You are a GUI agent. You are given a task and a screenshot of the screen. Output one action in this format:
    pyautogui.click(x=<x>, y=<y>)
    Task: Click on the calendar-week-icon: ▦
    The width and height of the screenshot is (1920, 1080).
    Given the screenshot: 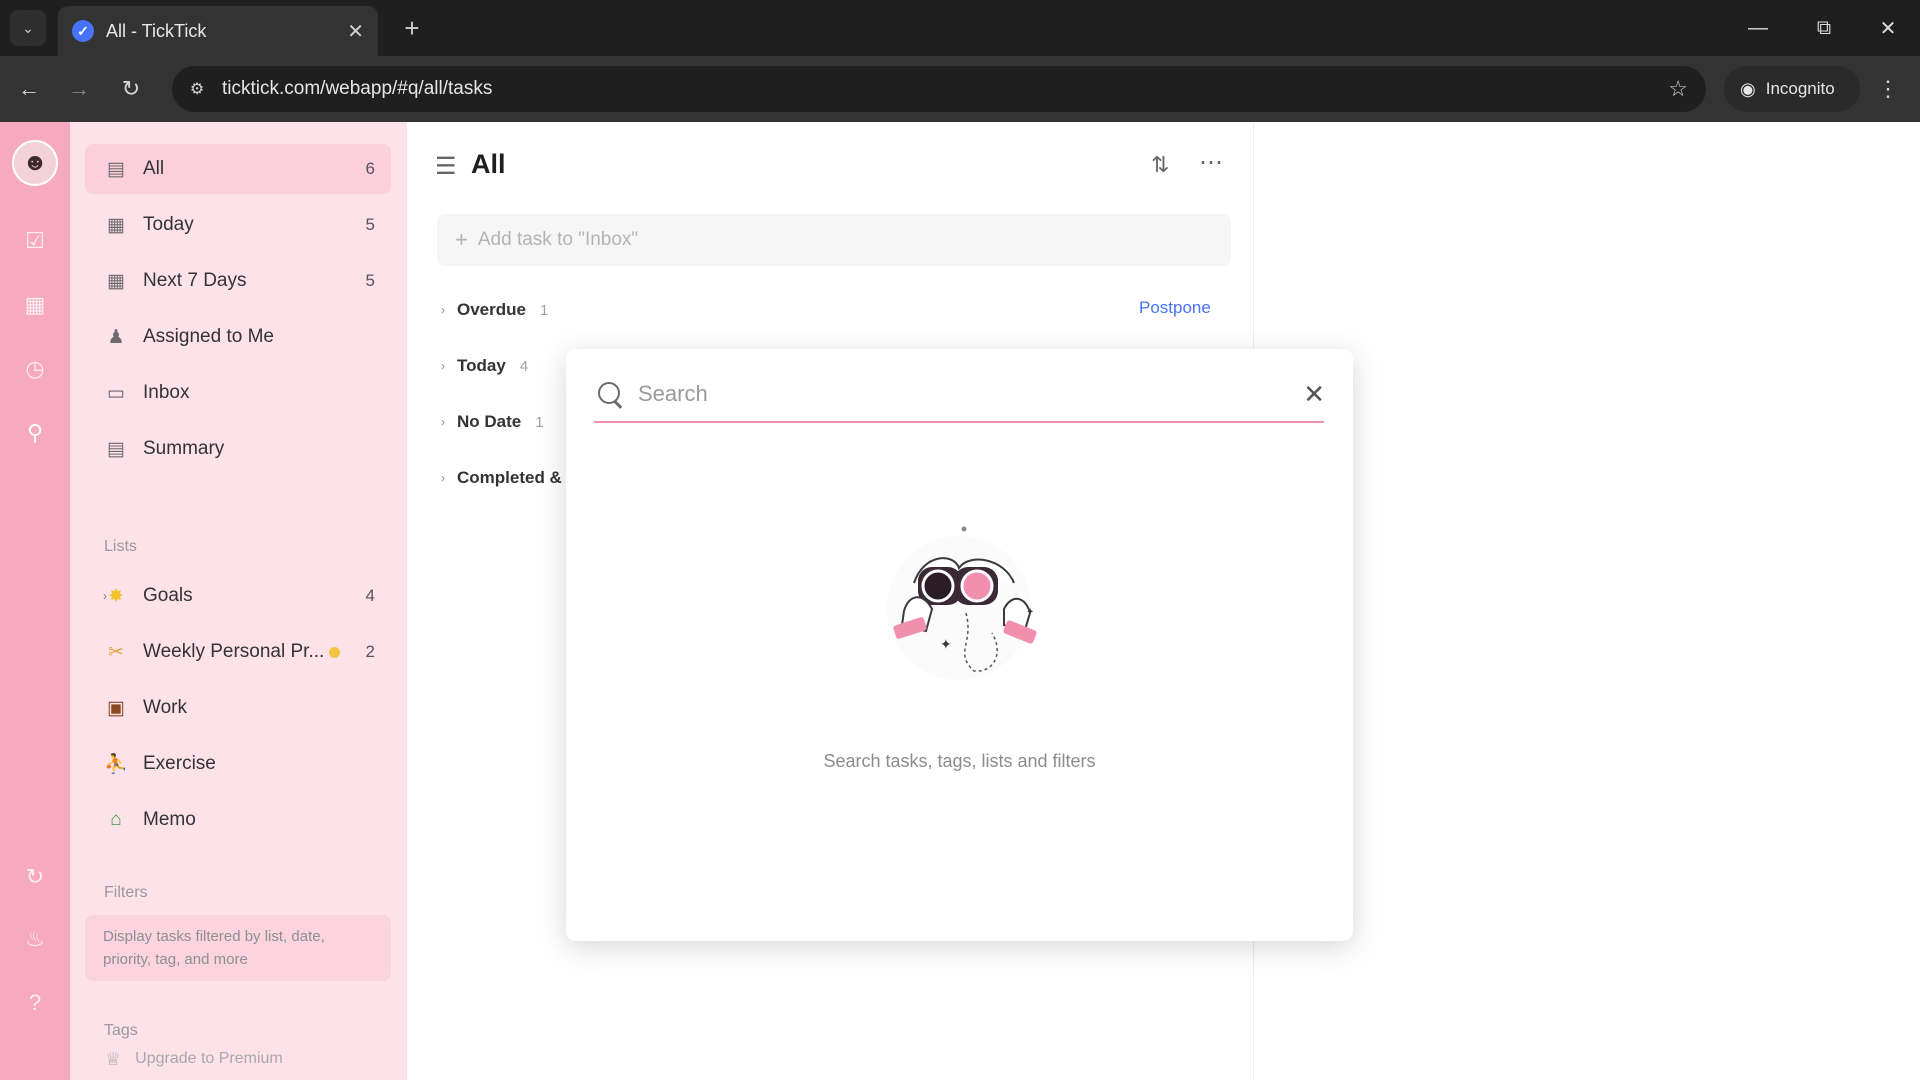 What is the action you would take?
    pyautogui.click(x=116, y=281)
    